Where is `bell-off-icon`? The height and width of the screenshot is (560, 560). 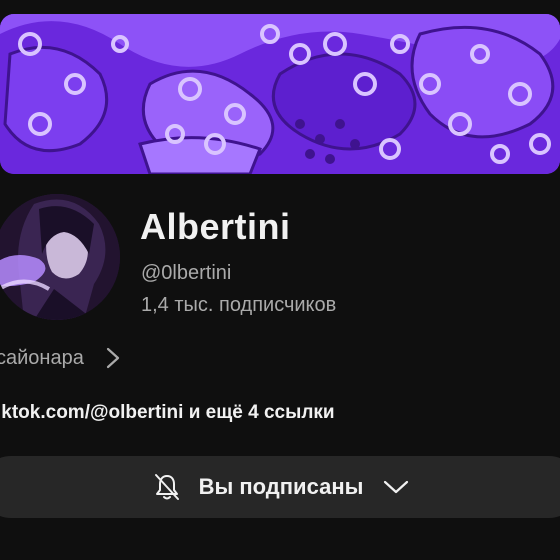 bell-off-icon is located at coordinates (167, 487).